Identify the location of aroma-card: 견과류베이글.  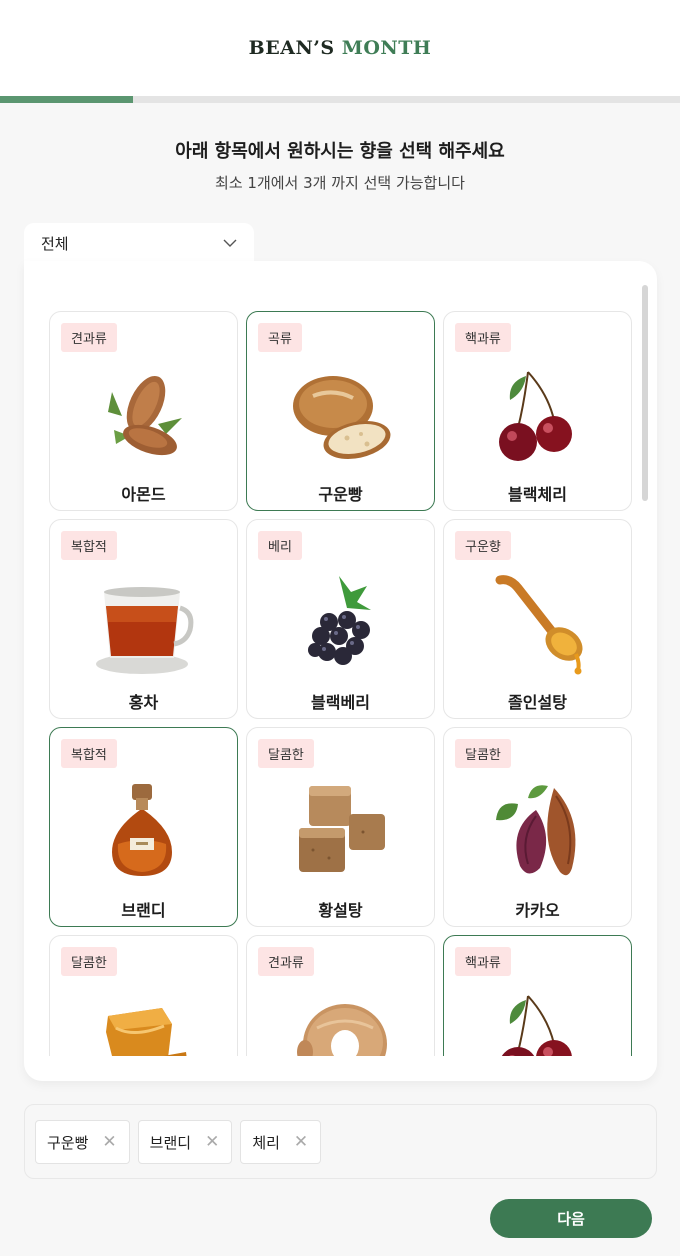
(340, 995).